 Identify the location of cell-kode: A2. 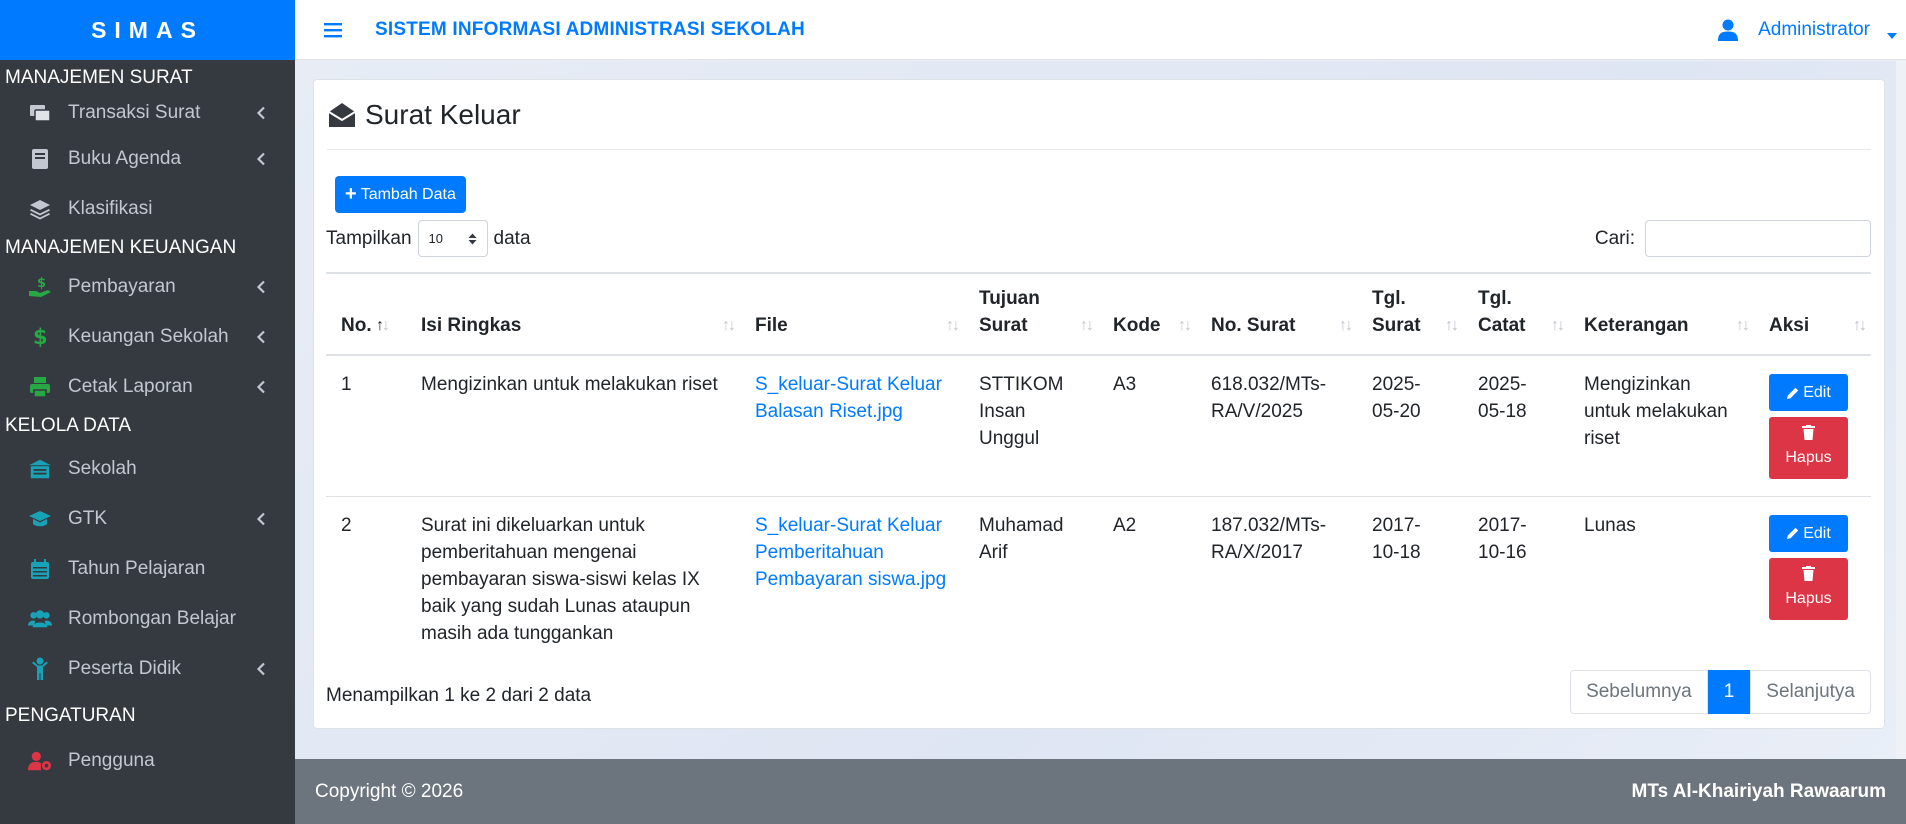
(1125, 525).